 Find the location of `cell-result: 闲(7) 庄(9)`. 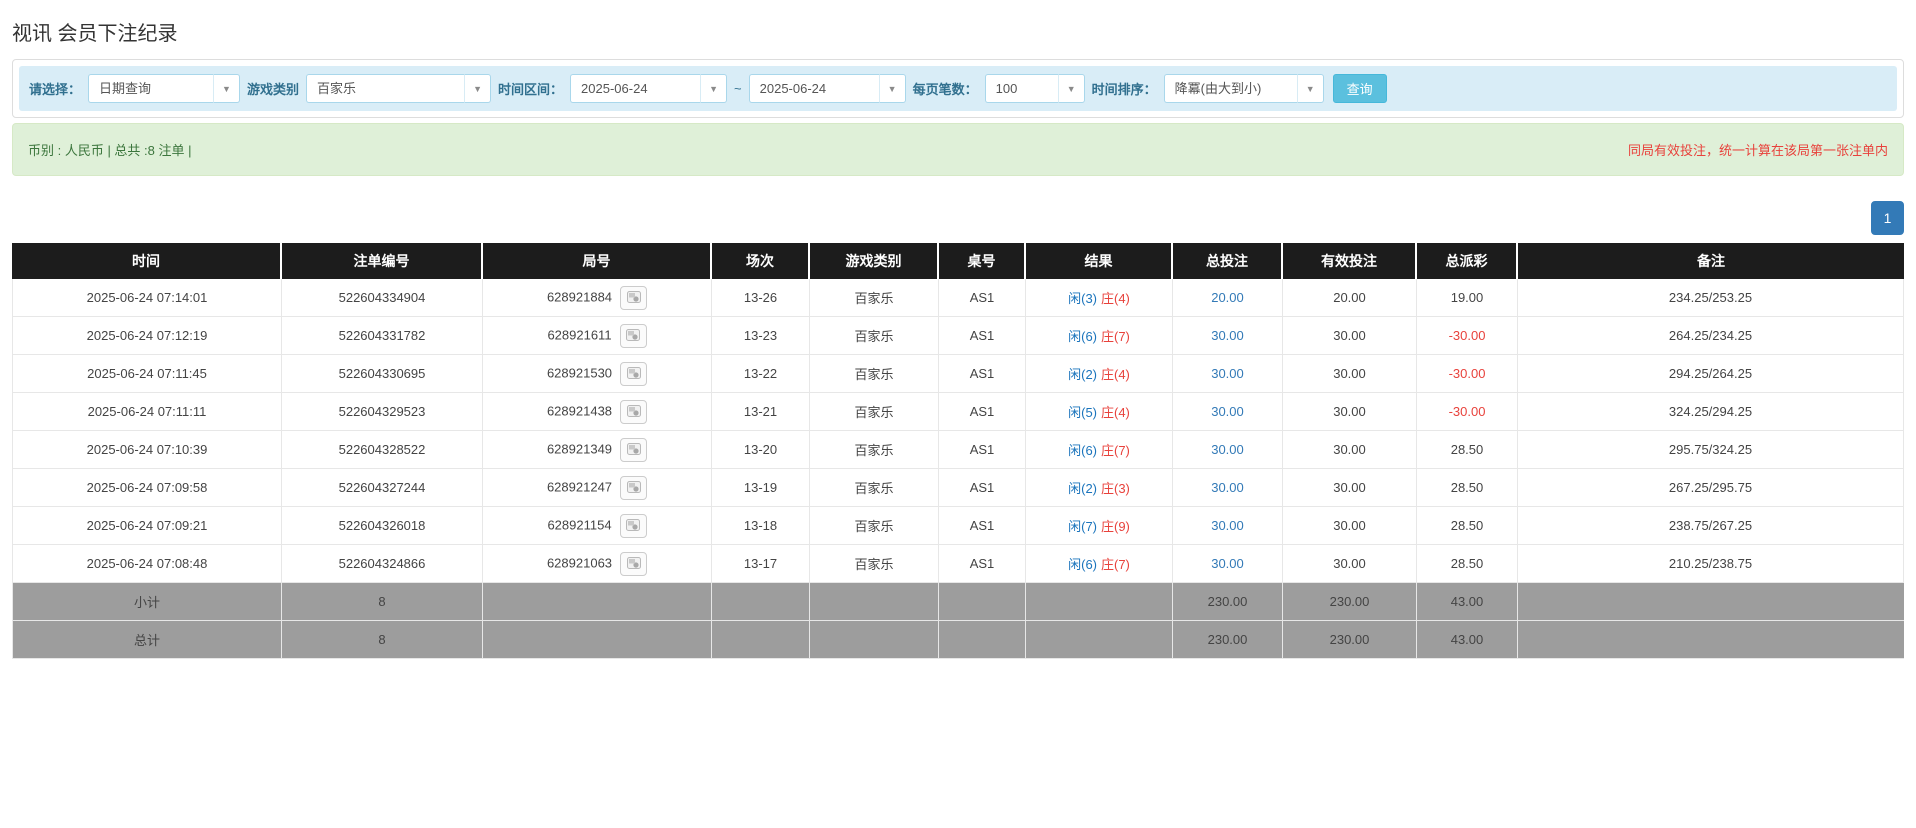

cell-result: 闲(7) 庄(9) is located at coordinates (1099, 526).